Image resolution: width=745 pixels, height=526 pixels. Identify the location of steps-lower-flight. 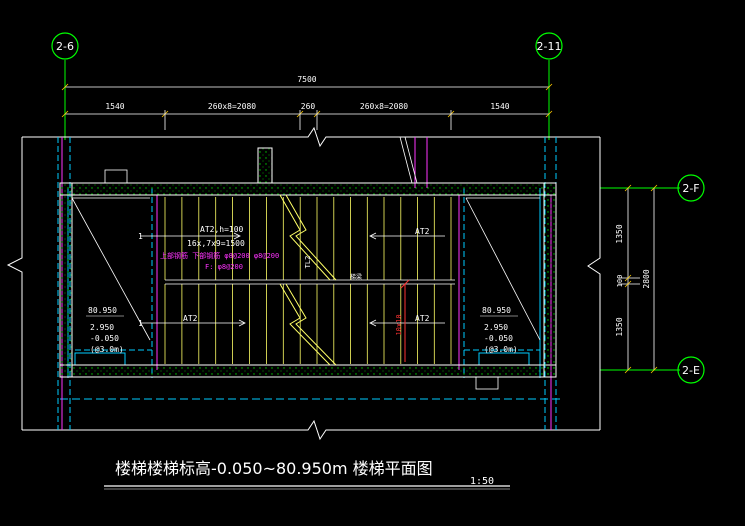
(308, 324).